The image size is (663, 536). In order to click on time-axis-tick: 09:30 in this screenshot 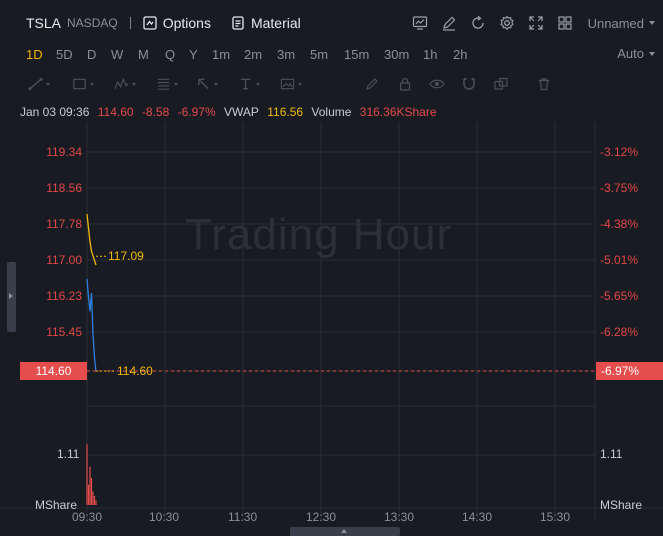, I will do `click(87, 517)`.